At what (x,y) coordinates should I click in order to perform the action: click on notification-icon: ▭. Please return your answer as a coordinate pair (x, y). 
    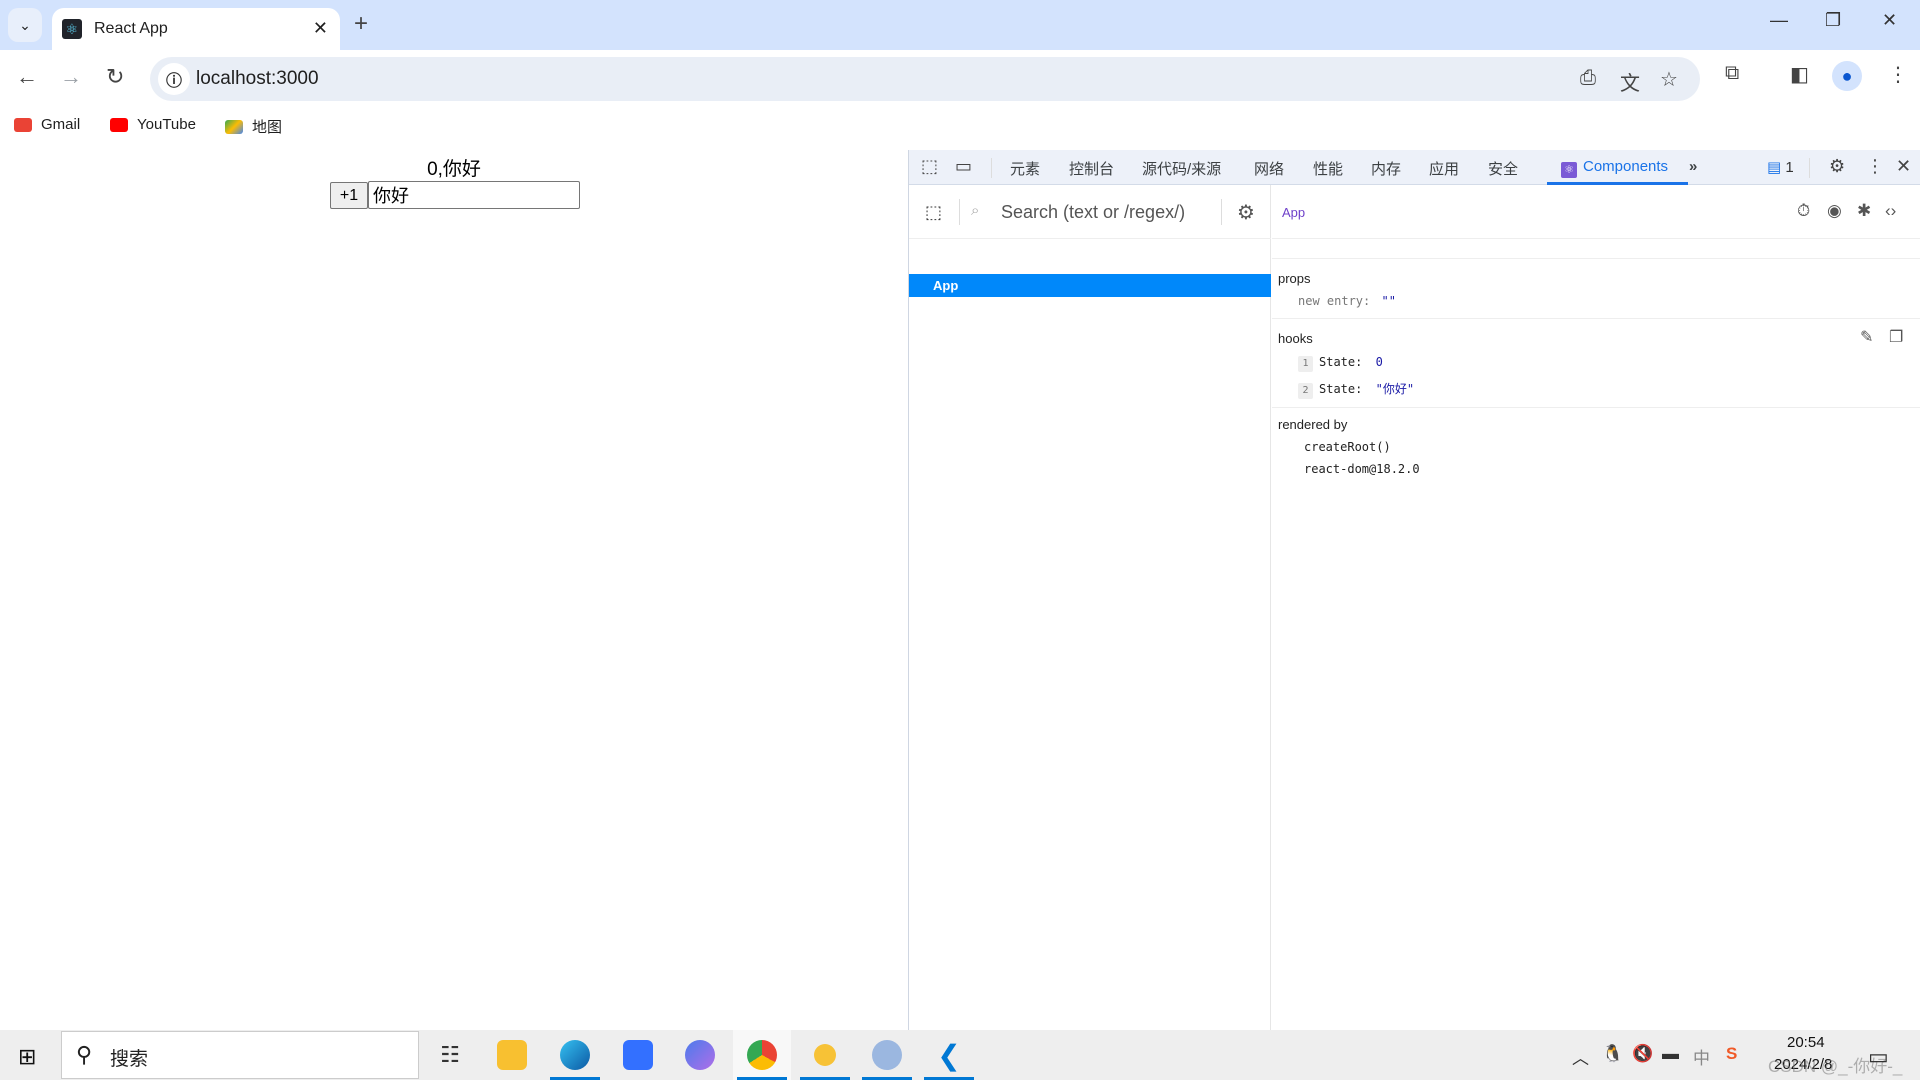
    Looking at the image, I should click on (1878, 1057).